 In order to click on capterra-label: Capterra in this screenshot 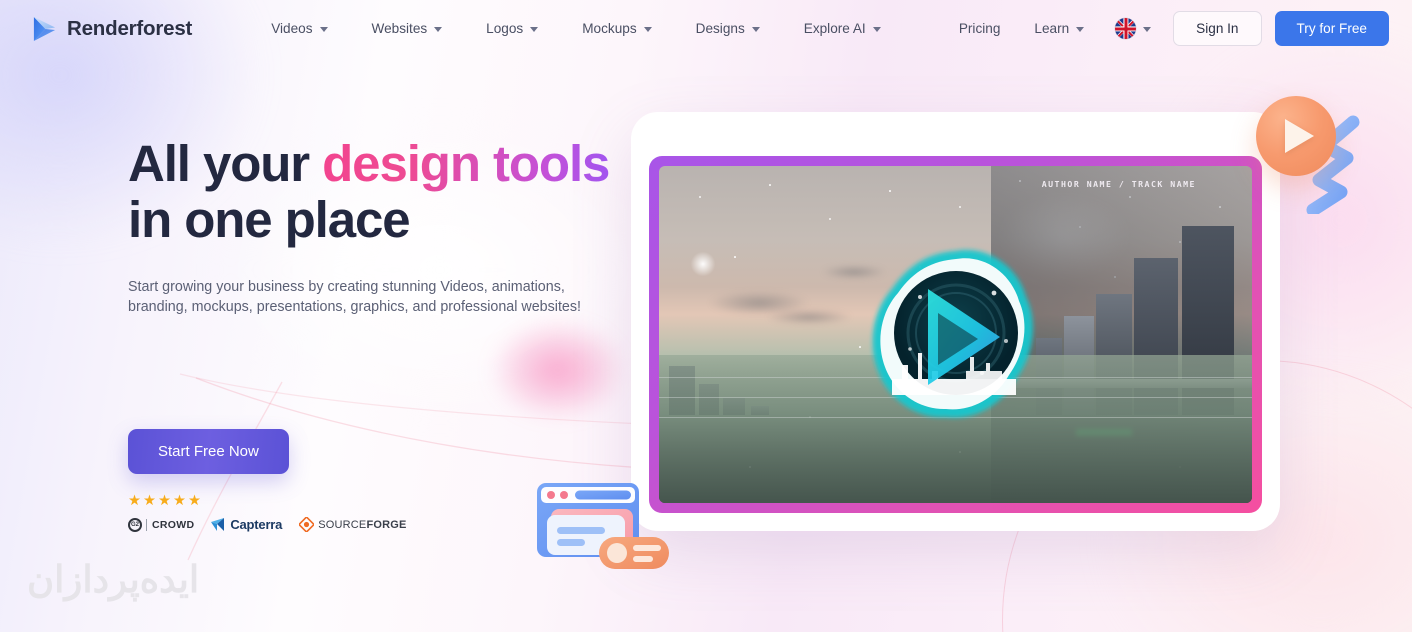, I will do `click(256, 524)`.